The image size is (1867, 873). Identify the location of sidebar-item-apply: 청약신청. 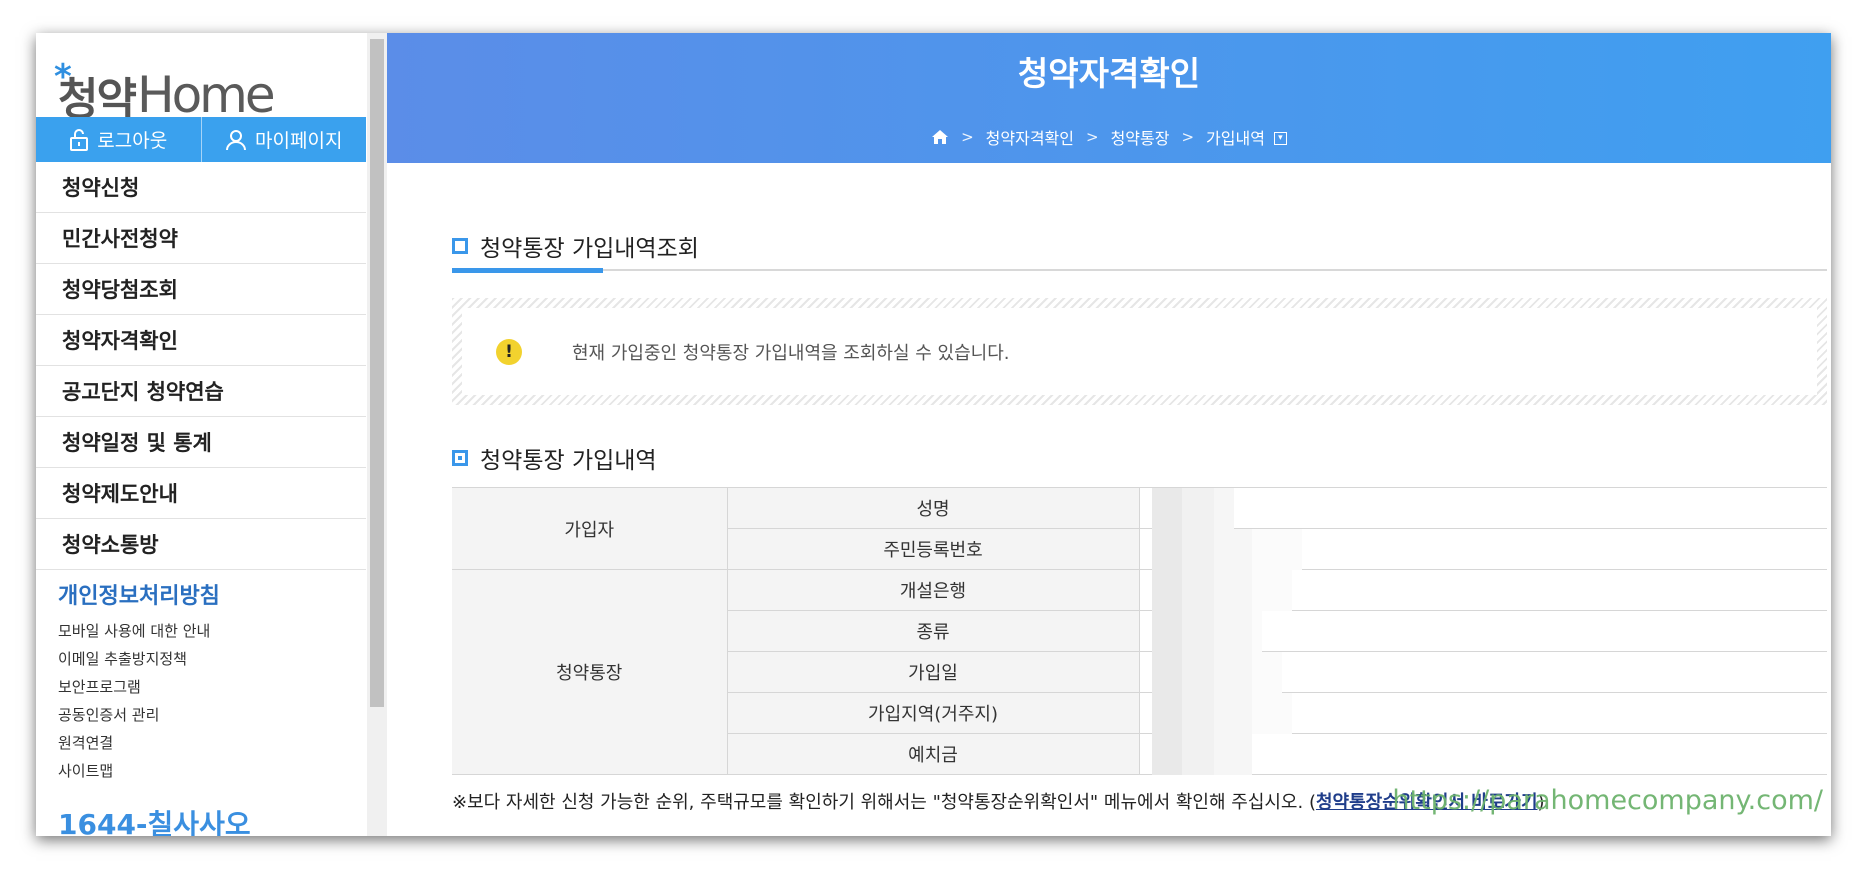
(201, 187).